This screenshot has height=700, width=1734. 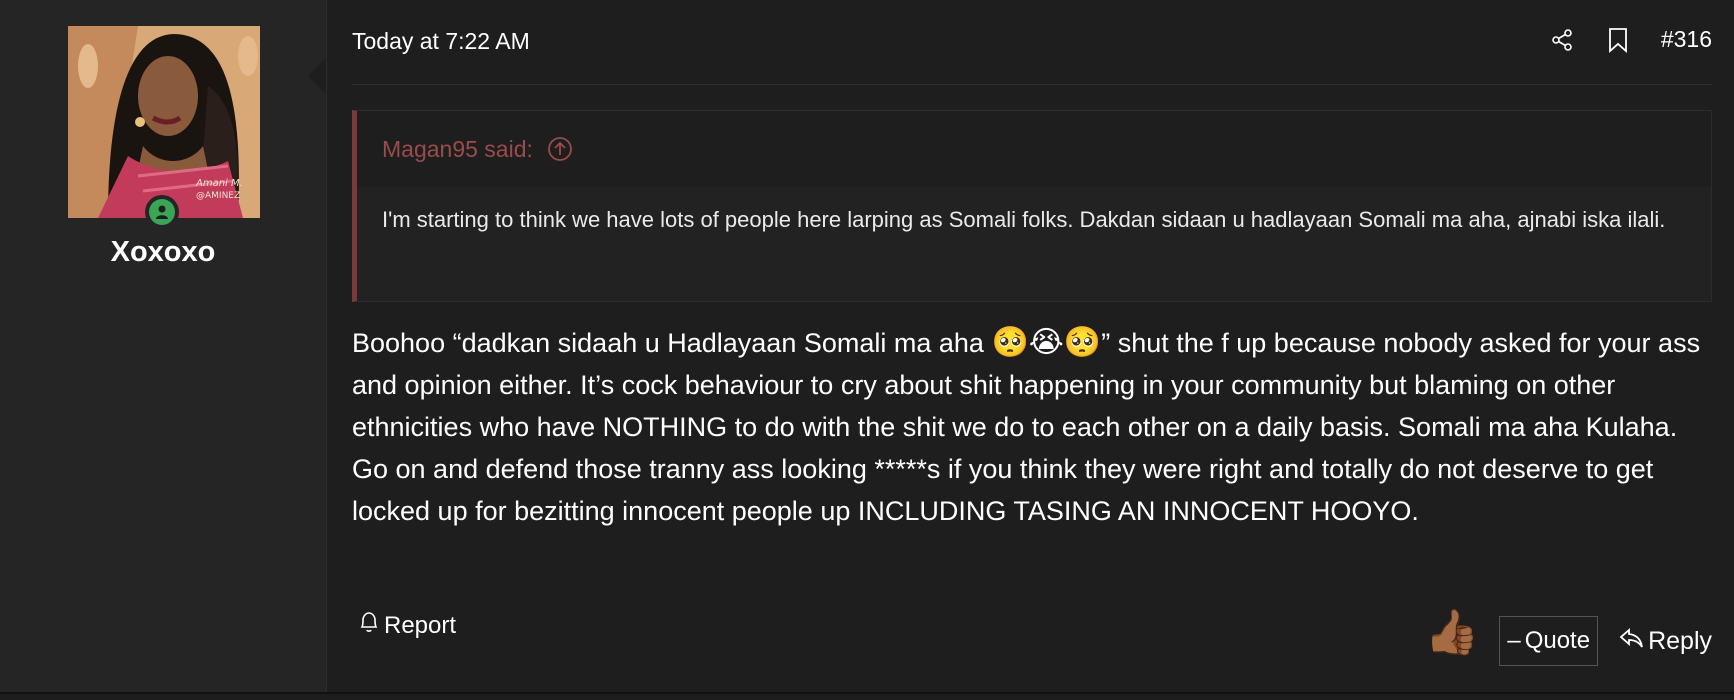 I want to click on report-label: Report, so click(x=420, y=625).